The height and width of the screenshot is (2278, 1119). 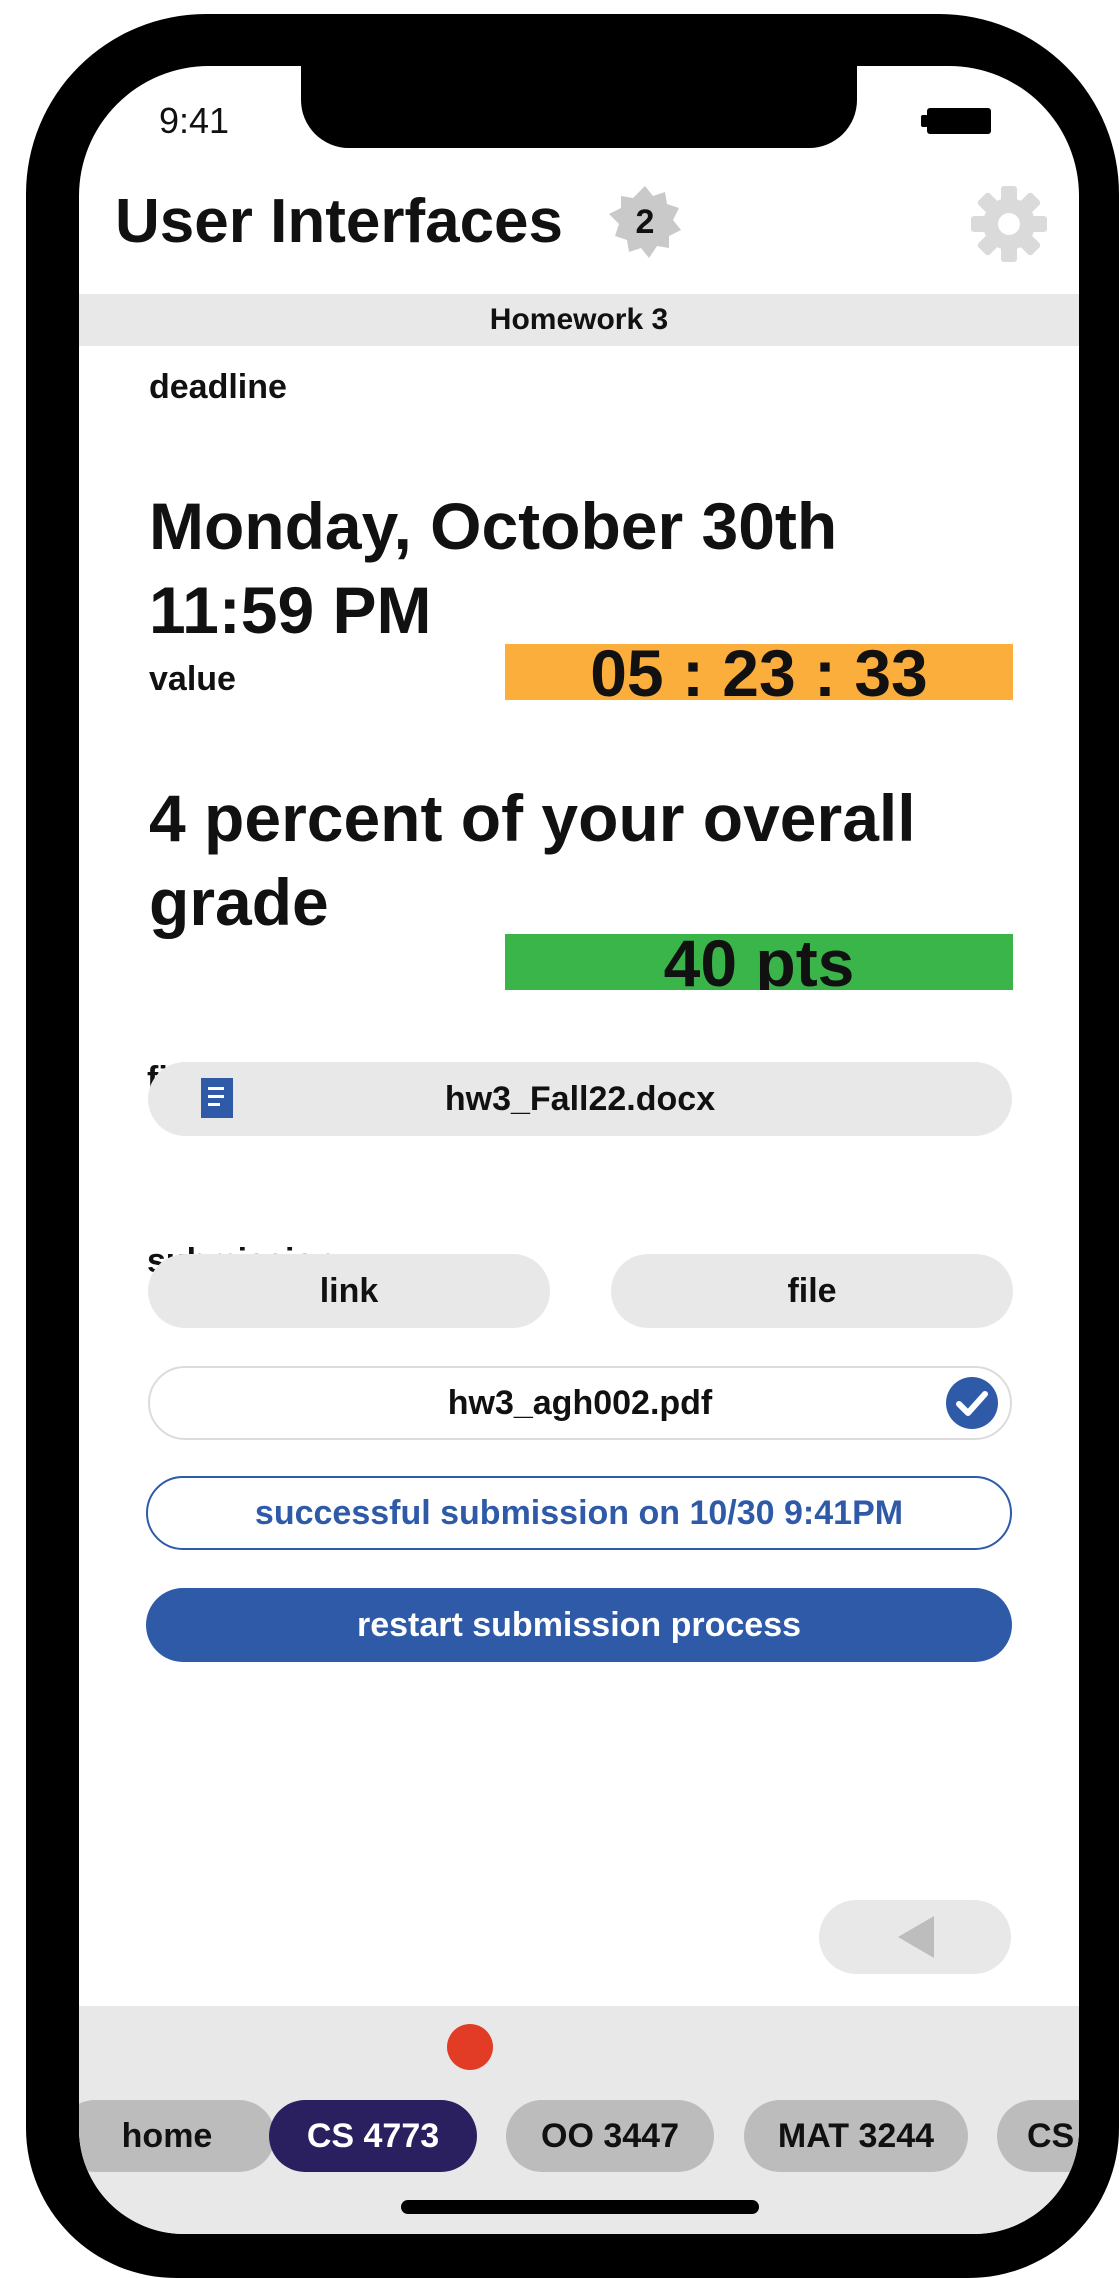 What do you see at coordinates (812, 1291) in the screenshot?
I see `submit-file-button: file` at bounding box center [812, 1291].